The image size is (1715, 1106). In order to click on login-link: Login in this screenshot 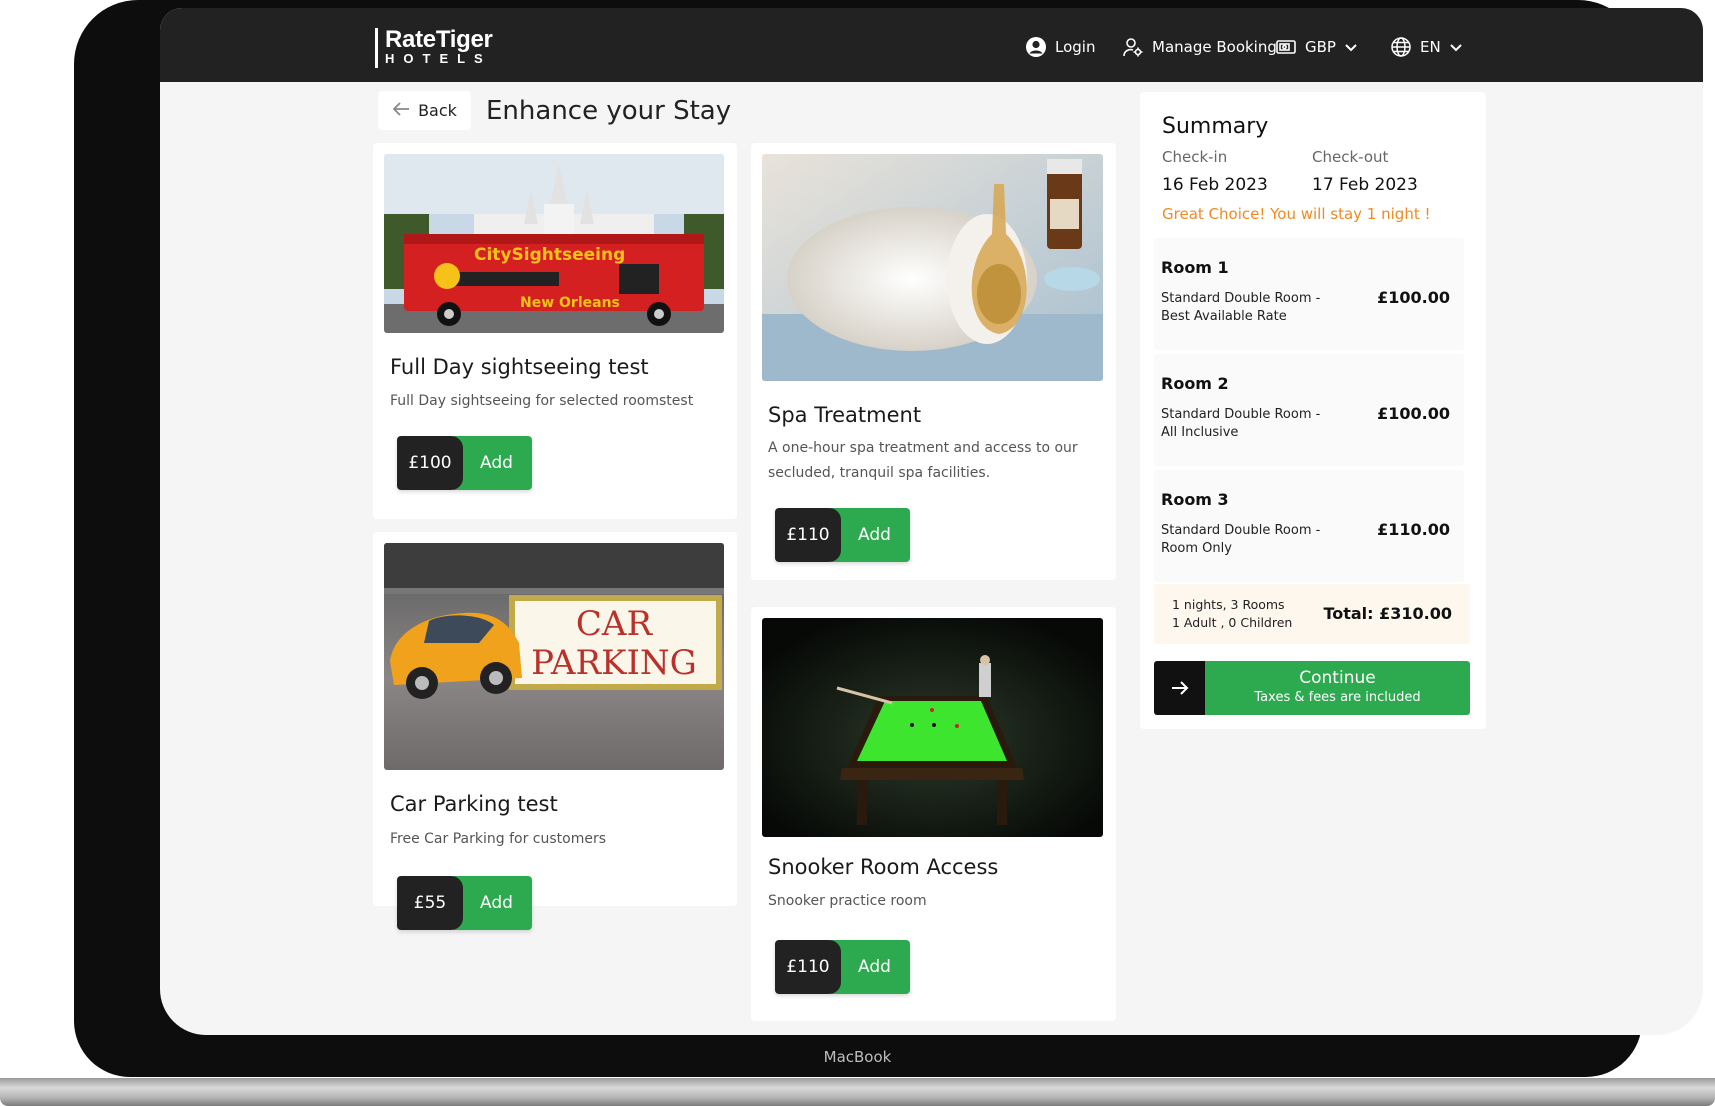, I will do `click(1060, 47)`.